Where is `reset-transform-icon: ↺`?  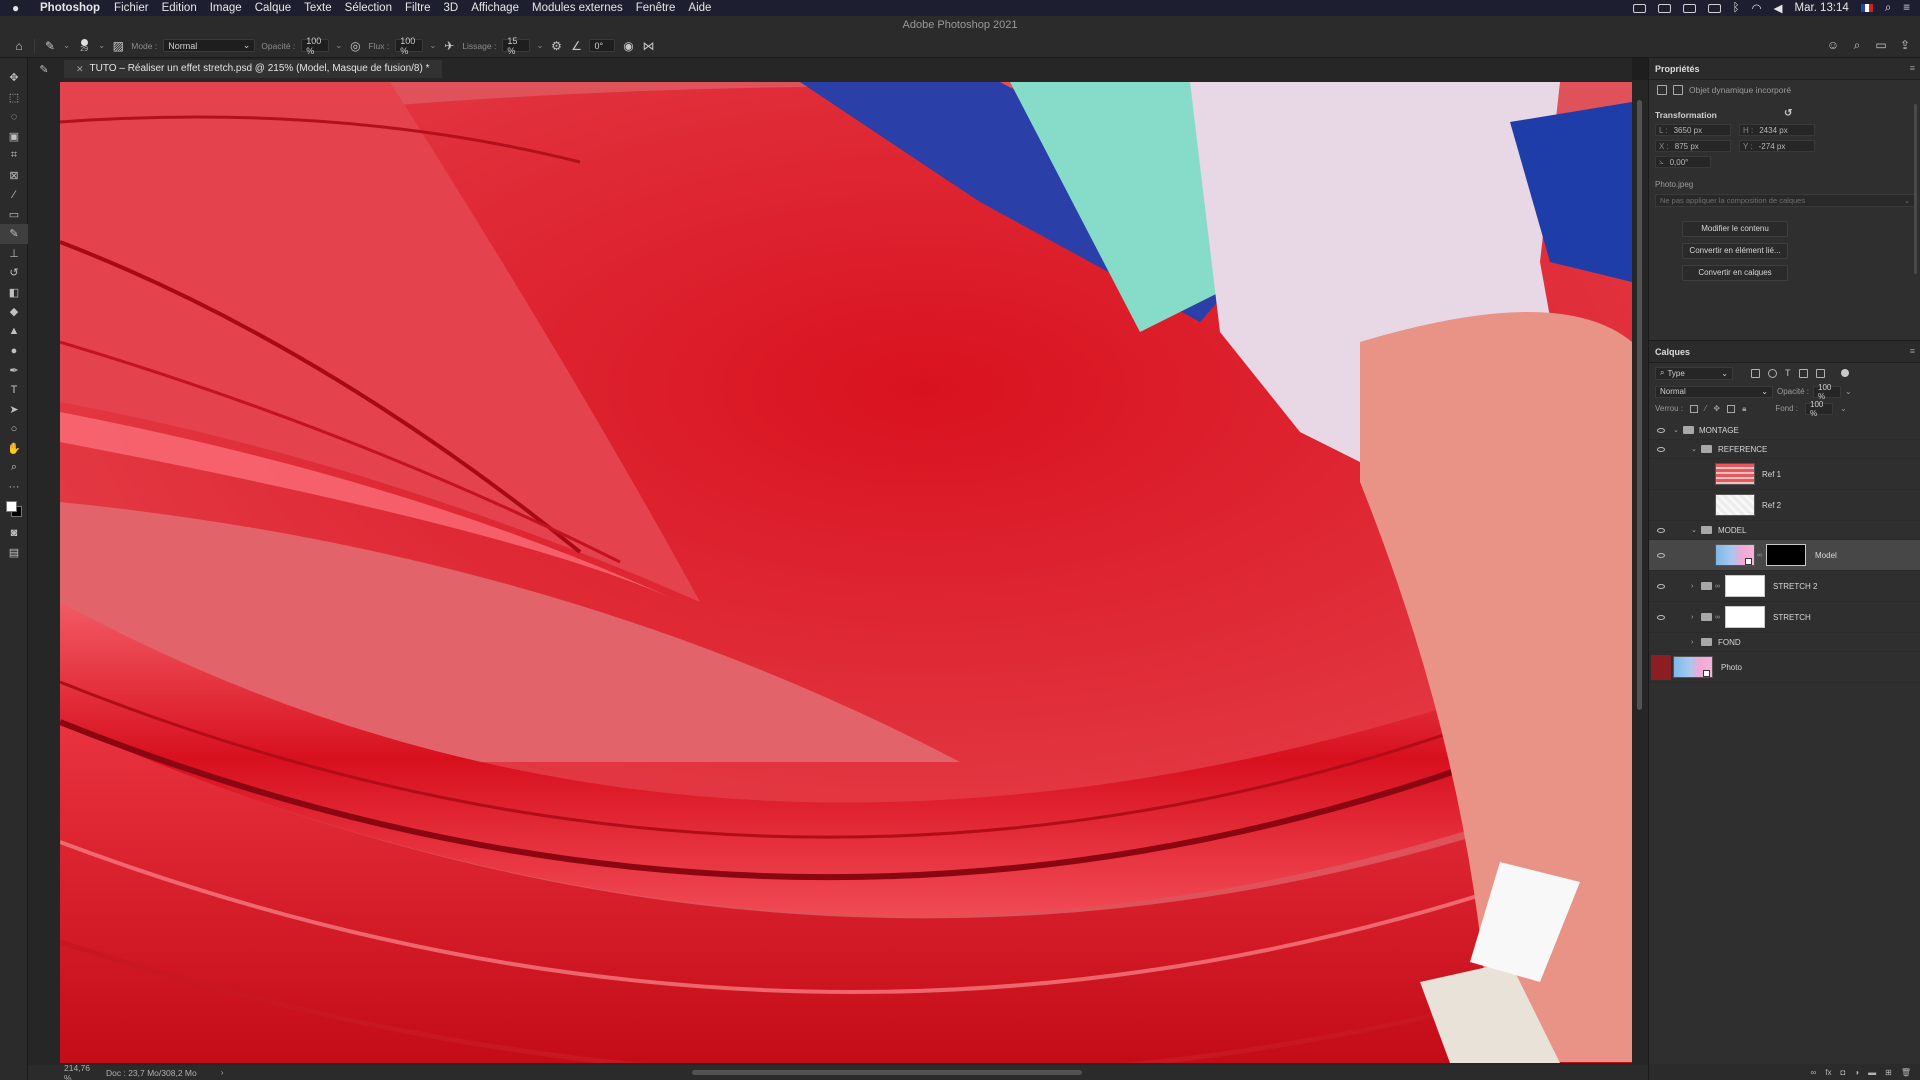 reset-transform-icon: ↺ is located at coordinates (1788, 113).